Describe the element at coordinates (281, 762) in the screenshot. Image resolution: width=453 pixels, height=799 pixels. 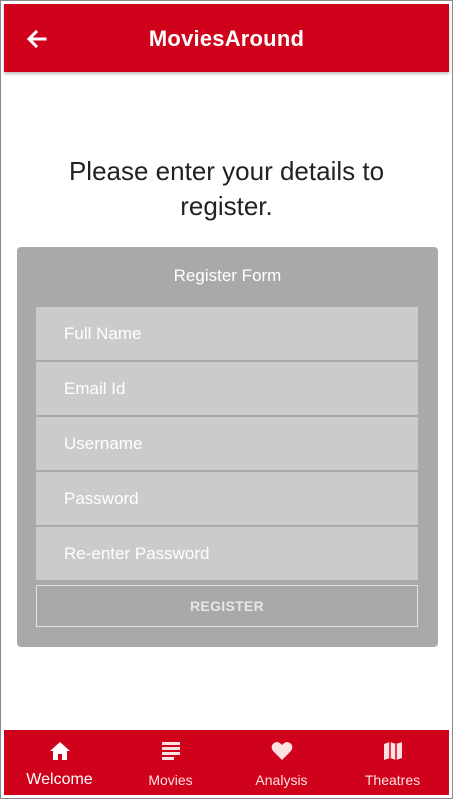
I see `tab-analysis: Analysis` at that location.